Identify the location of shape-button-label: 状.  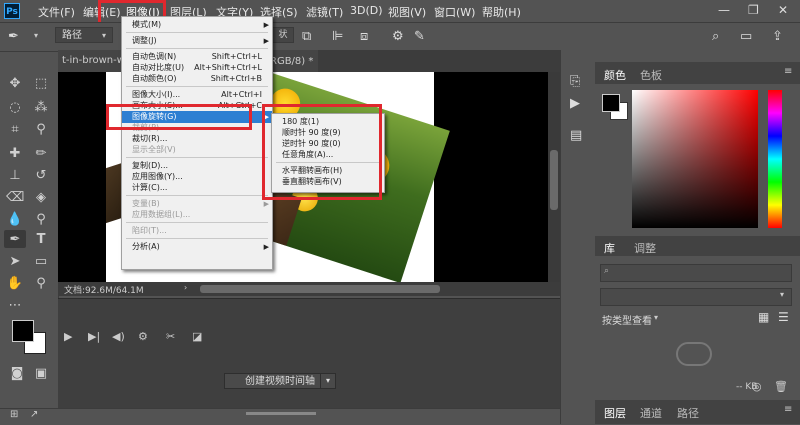
(283, 35).